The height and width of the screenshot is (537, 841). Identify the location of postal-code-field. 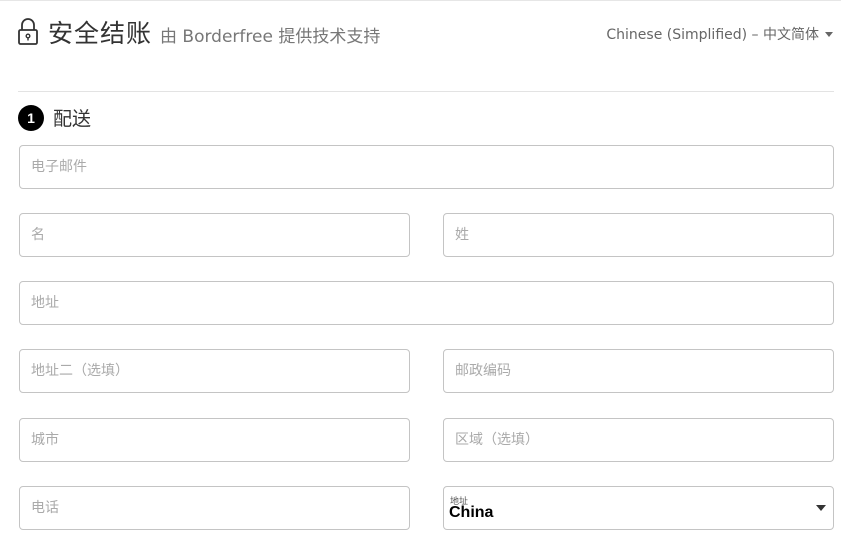
(638, 371).